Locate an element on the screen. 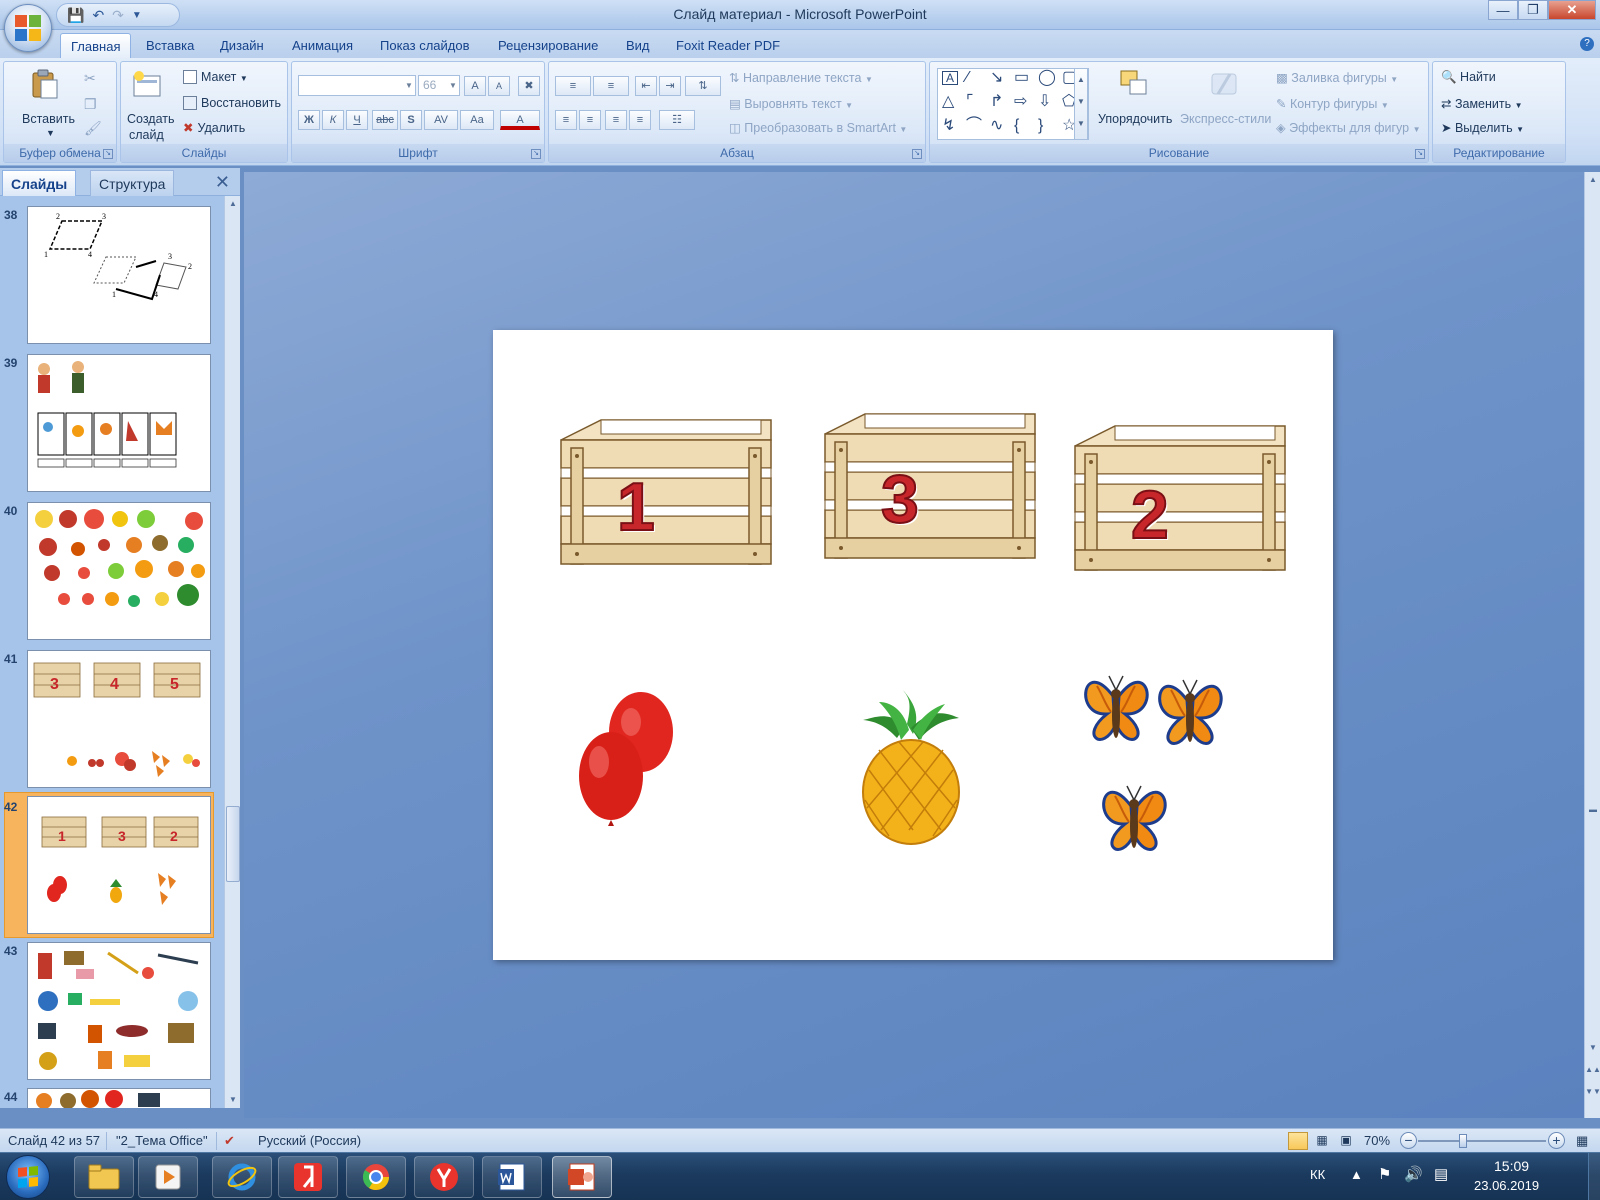 The height and width of the screenshot is (1200, 1600). cut-icon: ✂ is located at coordinates (90, 78).